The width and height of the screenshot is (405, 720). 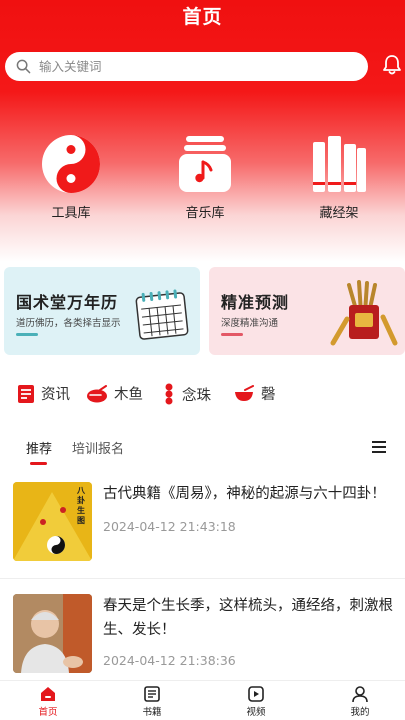 I want to click on banner-calendar: 国术堂万年历 道历佛历，各类择吉显示, so click(x=102, y=311).